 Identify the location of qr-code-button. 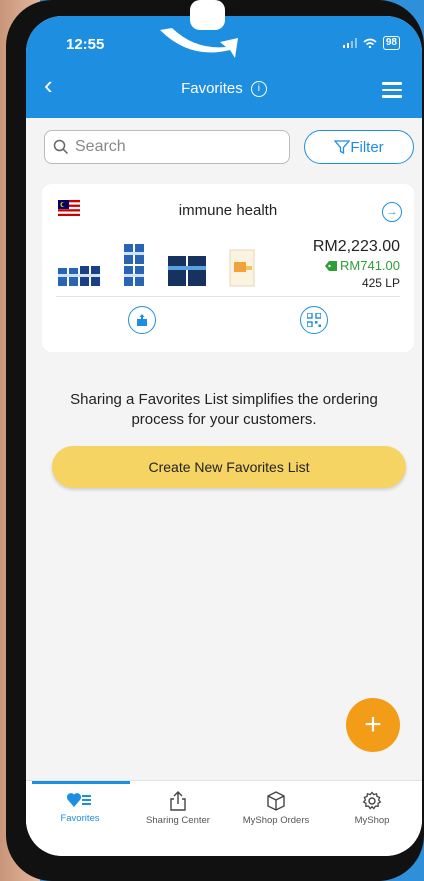
(314, 320).